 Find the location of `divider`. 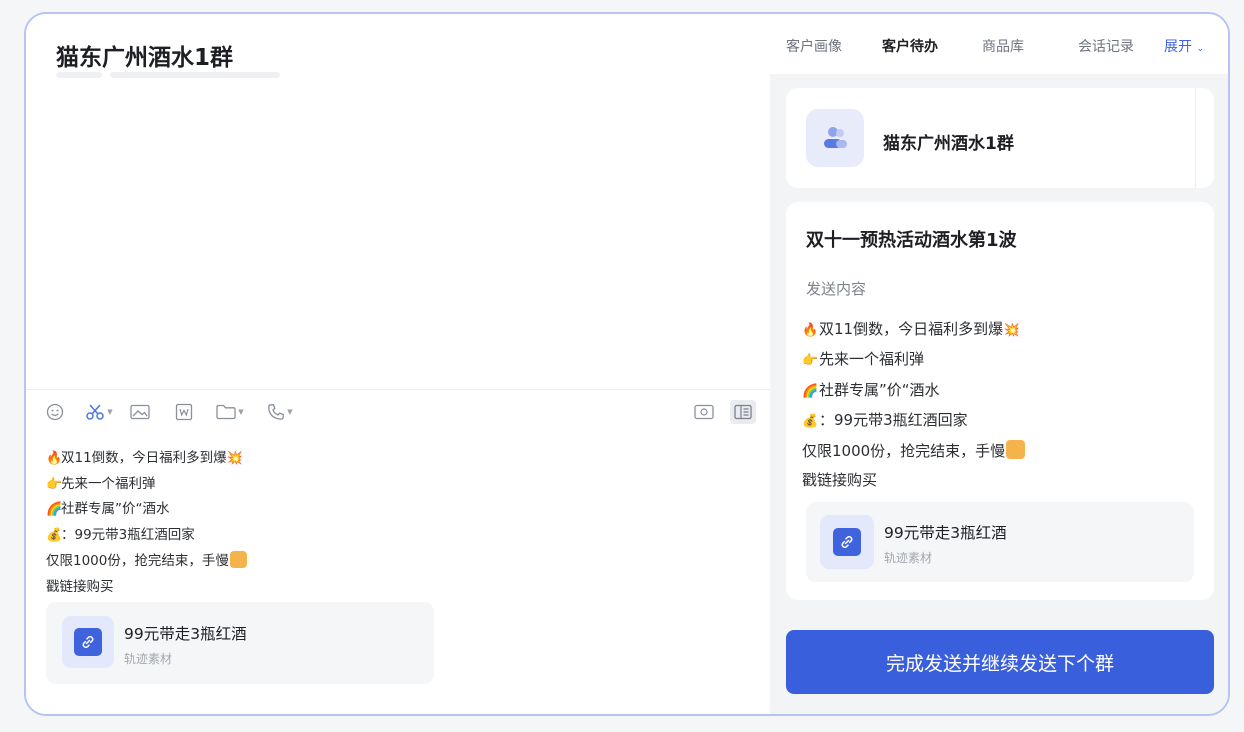

divider is located at coordinates (1195, 138).